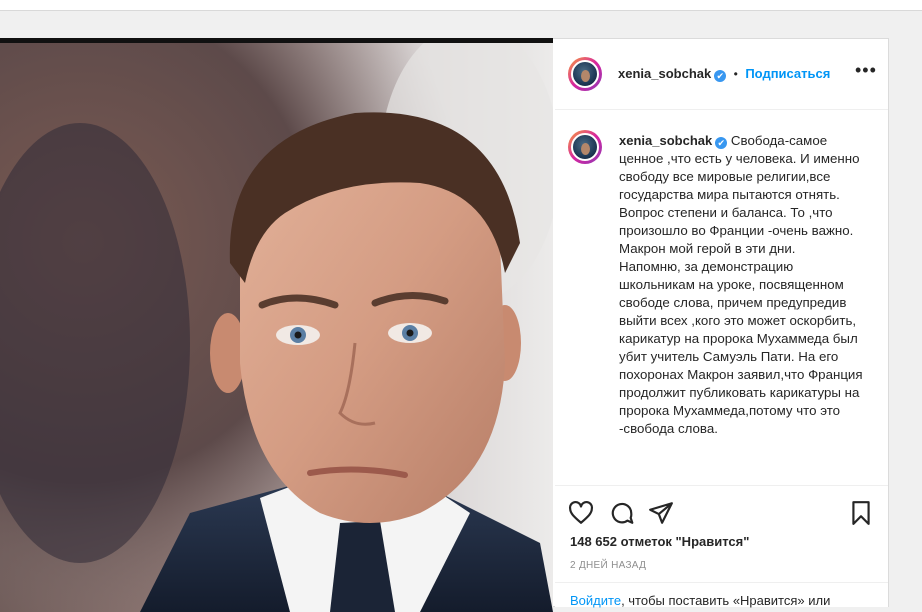  Describe the element at coordinates (726, 600) in the screenshot. I see `login-prompt-text: , чтобы поставить «Нравится» или` at that location.